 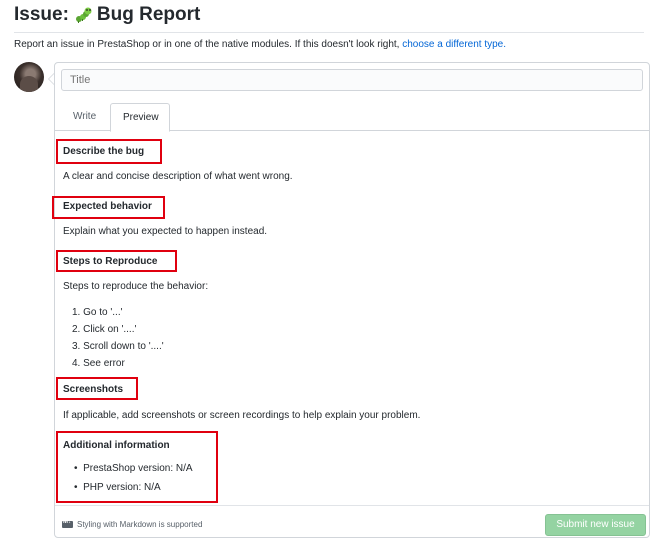 I want to click on markdown-note-text: Styling with Markdown is supported, so click(x=140, y=524).